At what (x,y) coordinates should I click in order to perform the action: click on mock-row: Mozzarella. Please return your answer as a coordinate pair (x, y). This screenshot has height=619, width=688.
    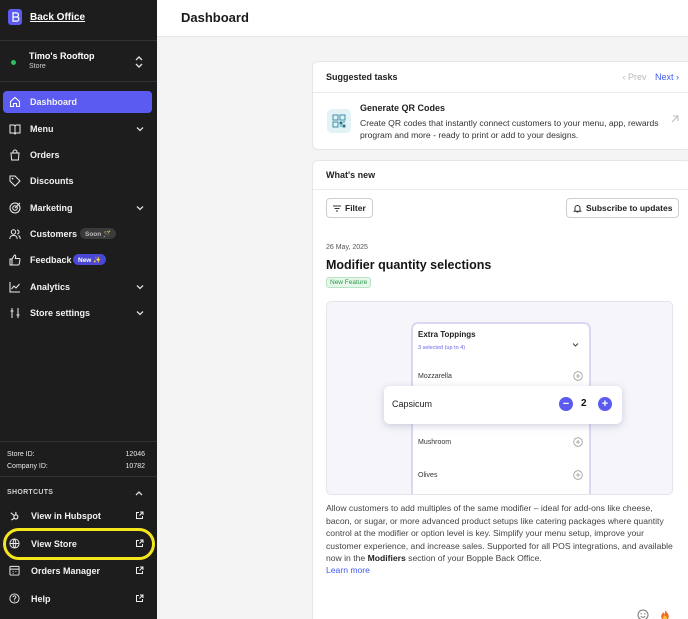
    Looking at the image, I should click on (435, 376).